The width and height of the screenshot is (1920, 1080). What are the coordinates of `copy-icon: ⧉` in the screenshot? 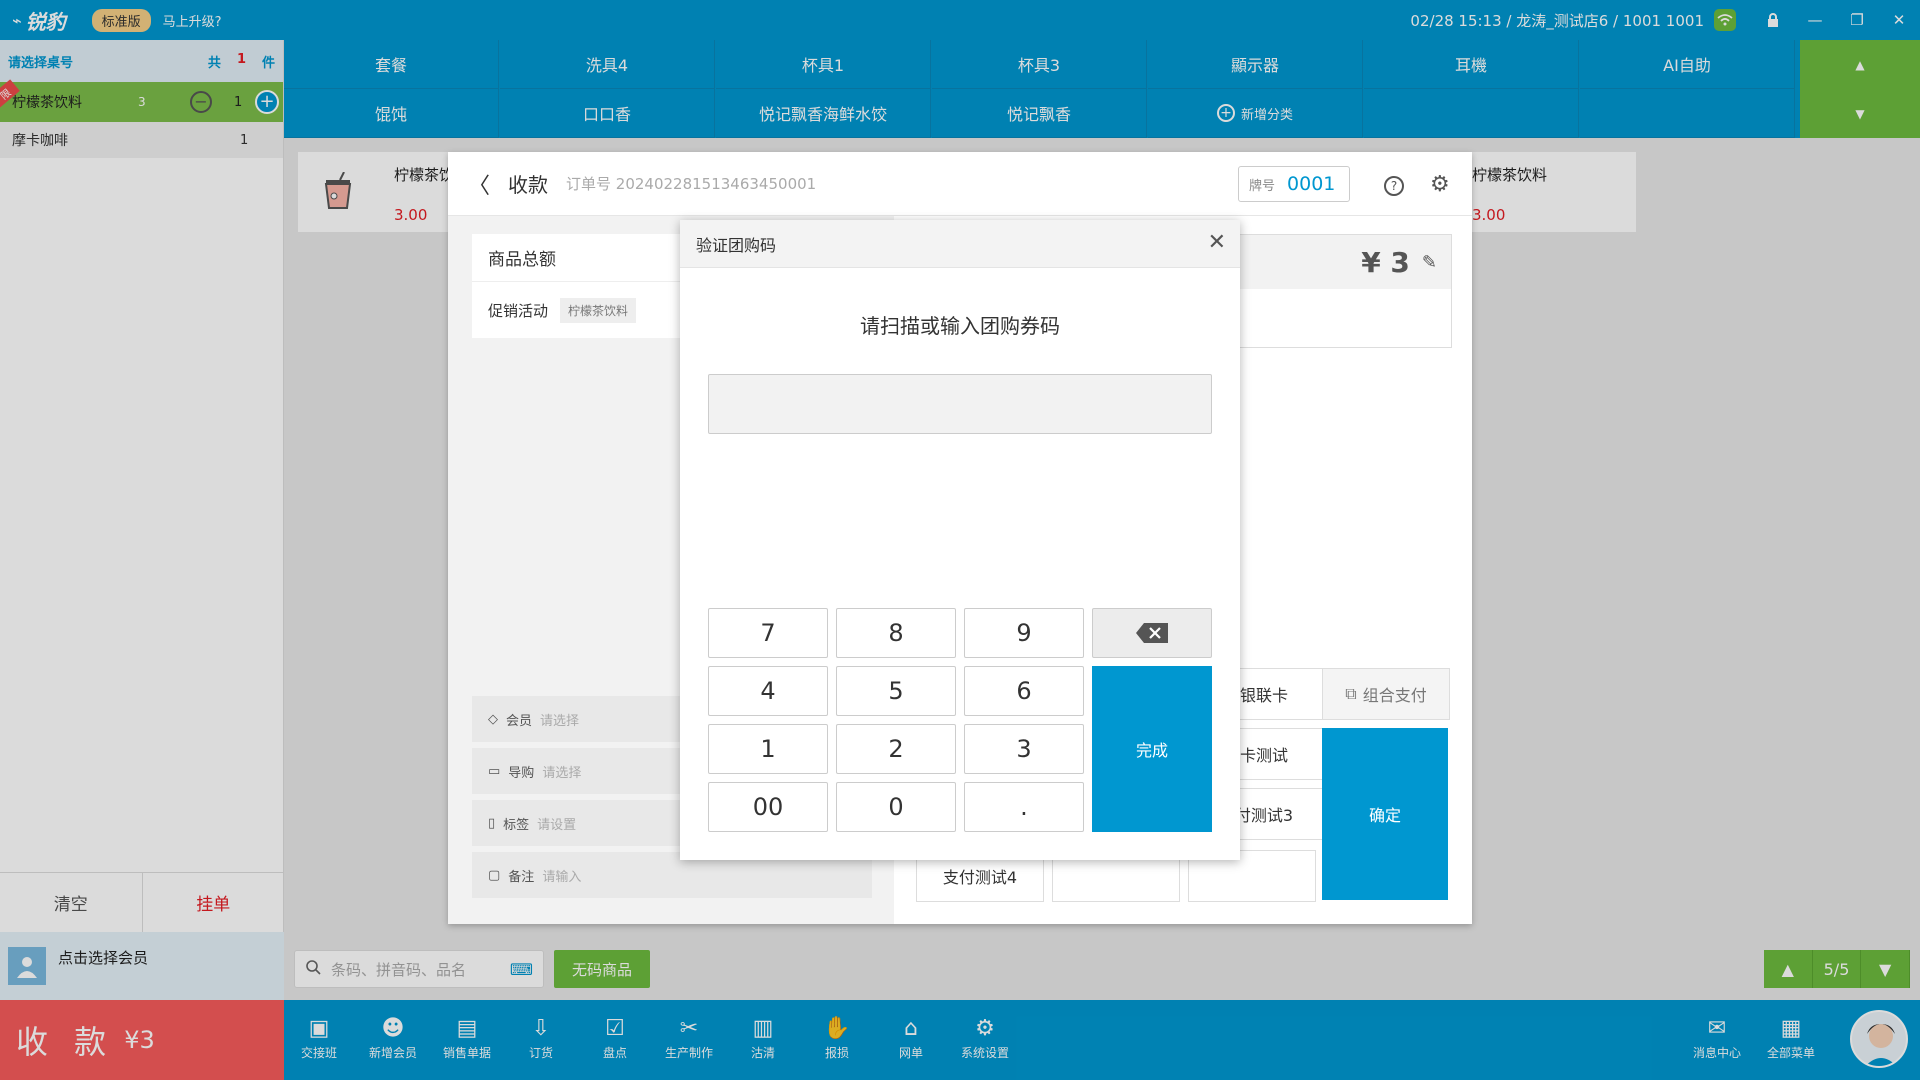 It's located at (1351, 693).